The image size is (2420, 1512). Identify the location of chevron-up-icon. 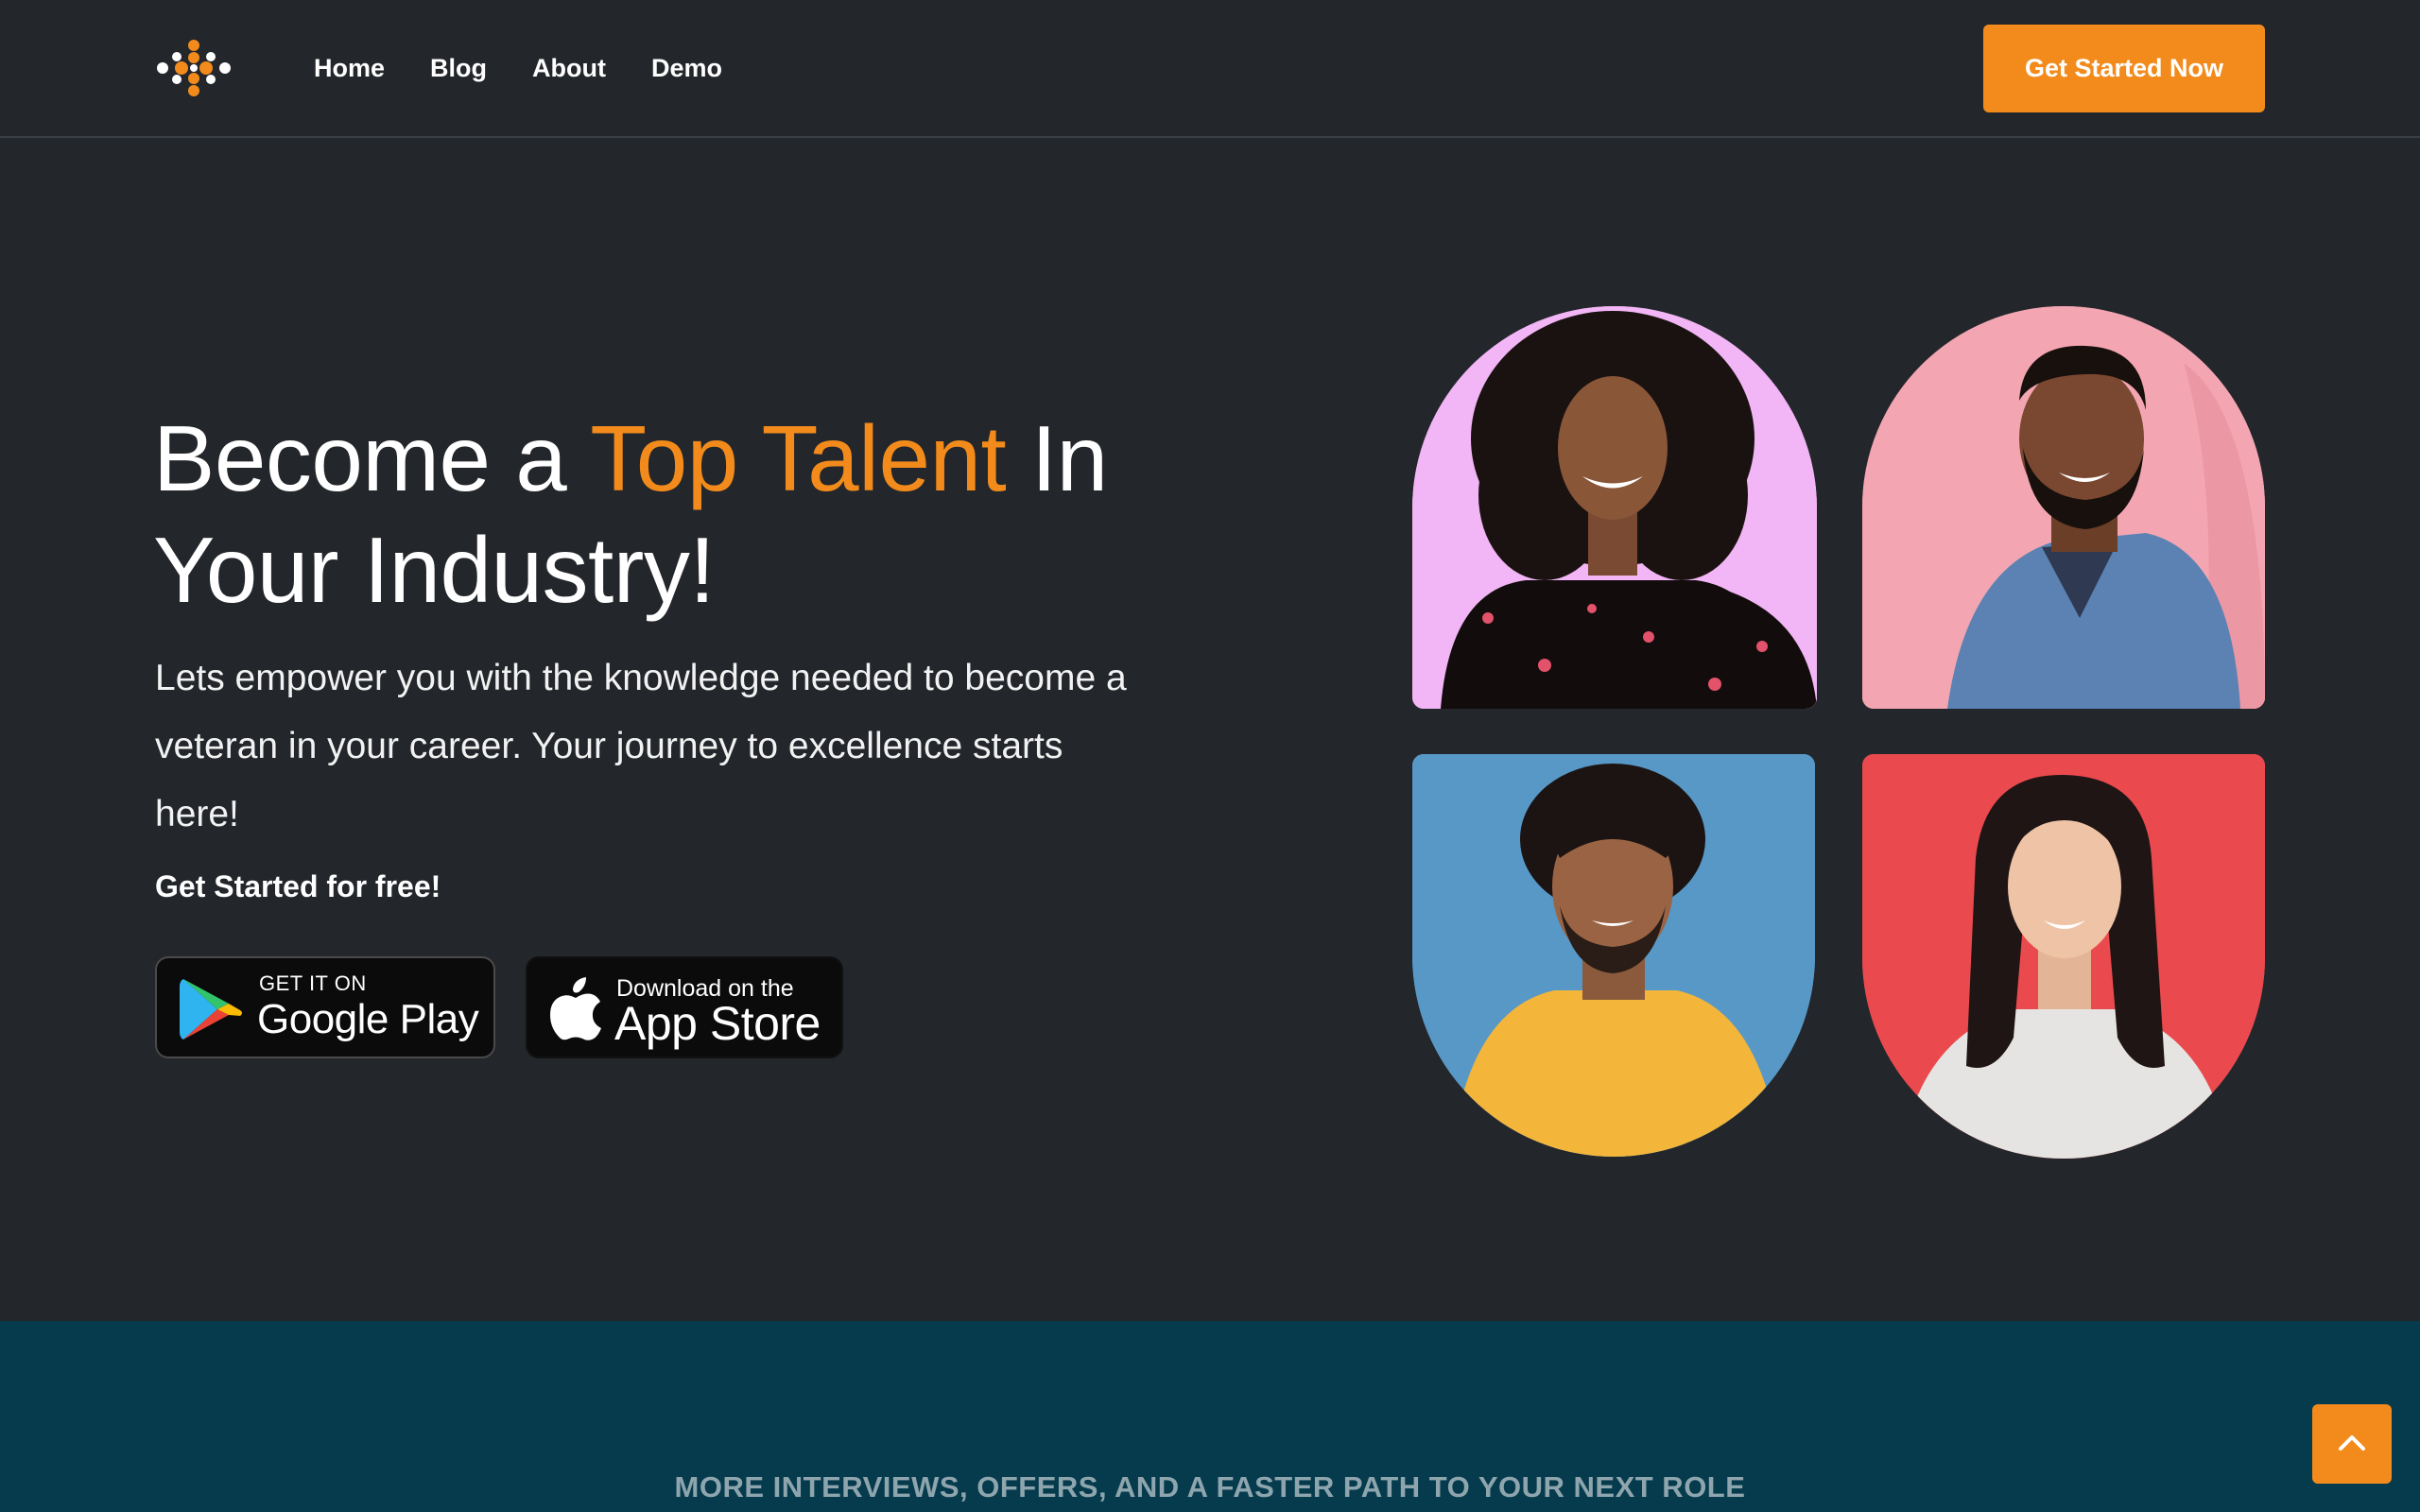
(2352, 1443).